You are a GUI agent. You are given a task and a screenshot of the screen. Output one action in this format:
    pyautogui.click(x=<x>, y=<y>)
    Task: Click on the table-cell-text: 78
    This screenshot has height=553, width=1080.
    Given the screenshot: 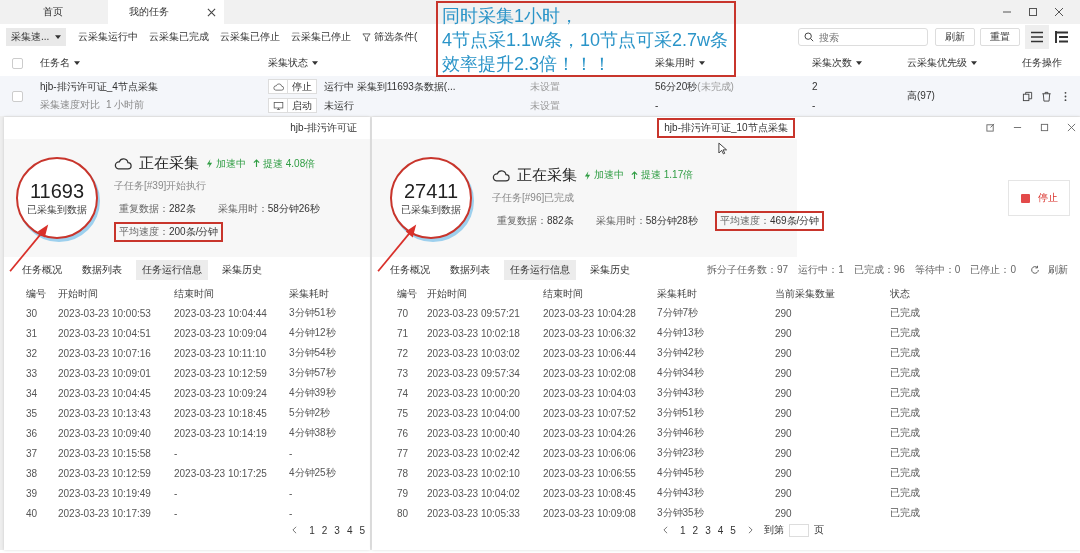 What is the action you would take?
    pyautogui.click(x=403, y=473)
    